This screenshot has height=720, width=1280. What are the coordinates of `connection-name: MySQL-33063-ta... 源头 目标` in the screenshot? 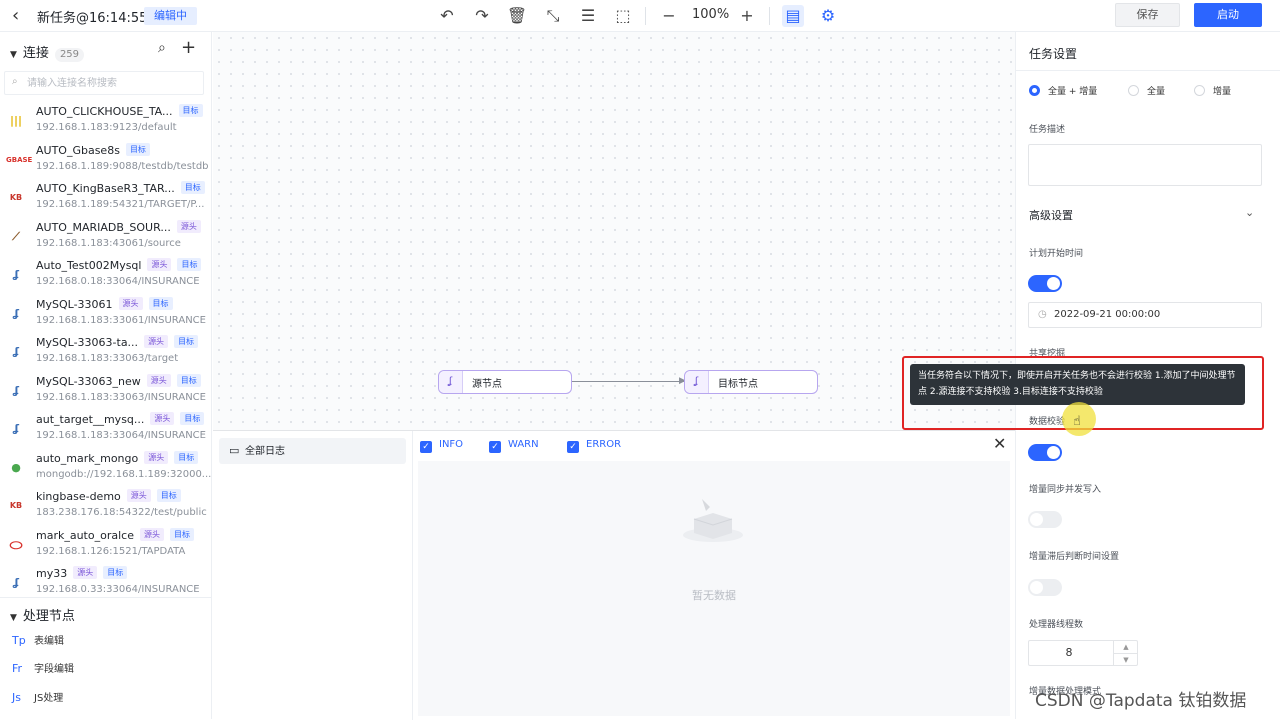 It's located at (117, 342).